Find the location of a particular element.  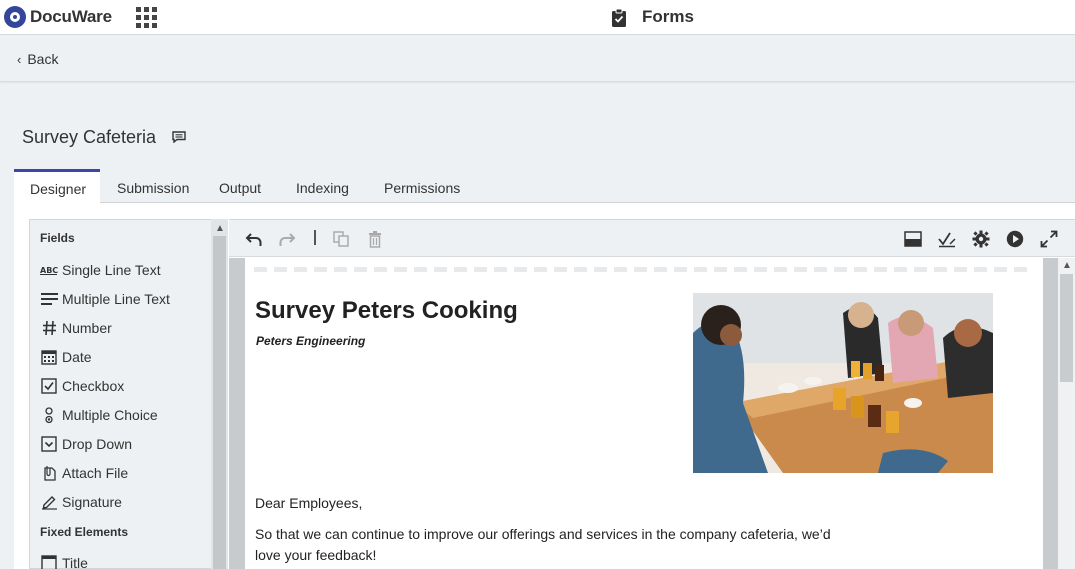

redo-icon is located at coordinates (287, 239).